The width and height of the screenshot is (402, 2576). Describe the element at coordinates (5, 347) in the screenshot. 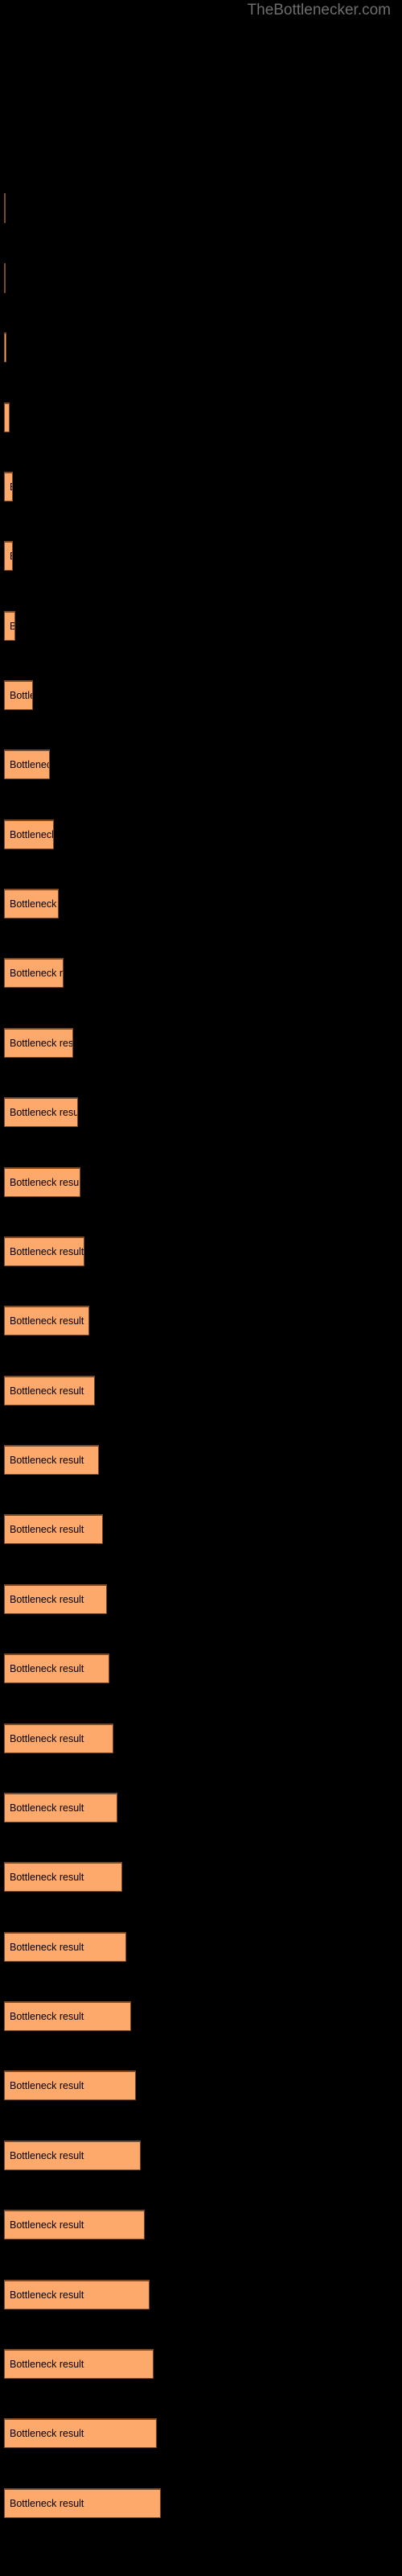

I see `bar-3: Bottleneck result` at that location.